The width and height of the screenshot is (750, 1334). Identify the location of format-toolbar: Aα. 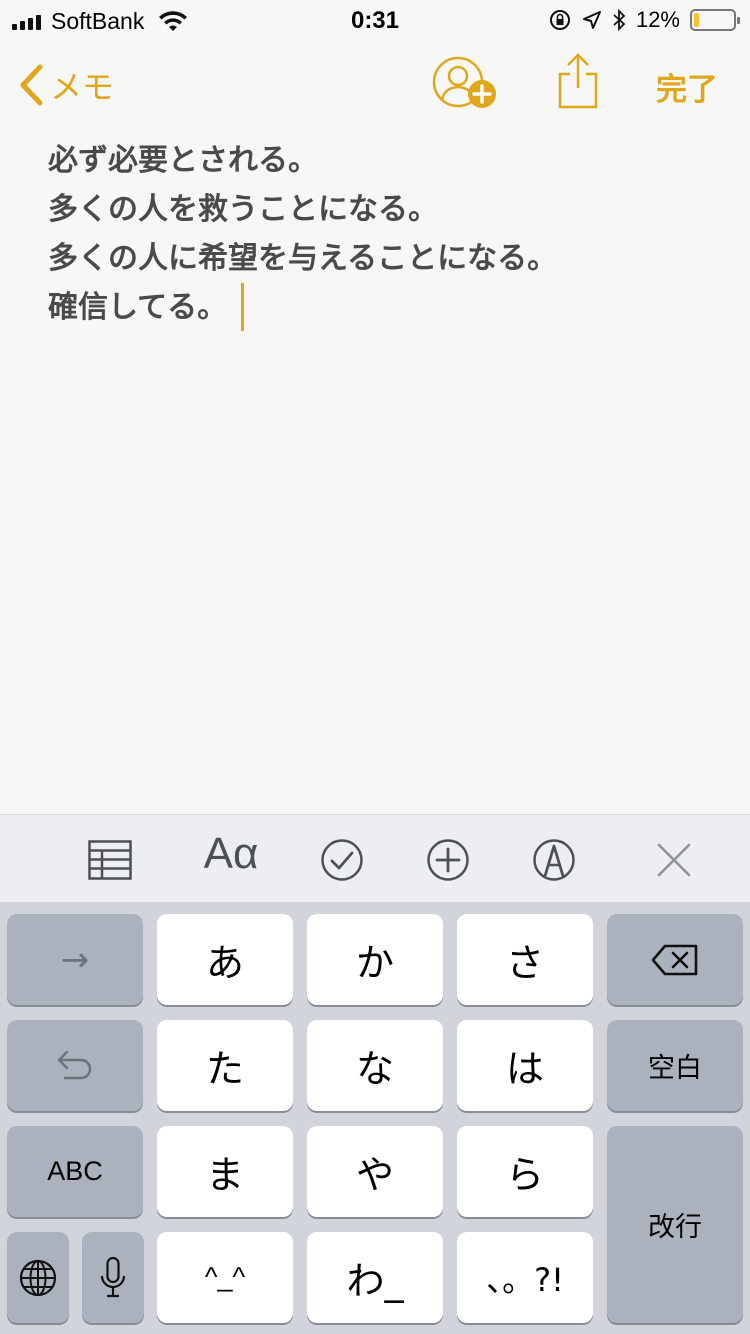
(375, 858).